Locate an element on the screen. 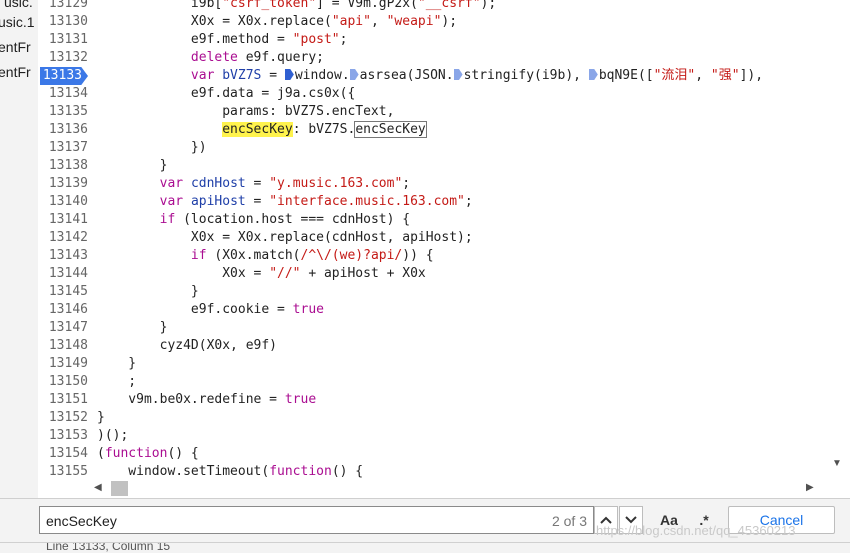 This screenshot has width=850, height=553. code-line: 13151 v9m.be0x.redefine = true is located at coordinates (432, 400).